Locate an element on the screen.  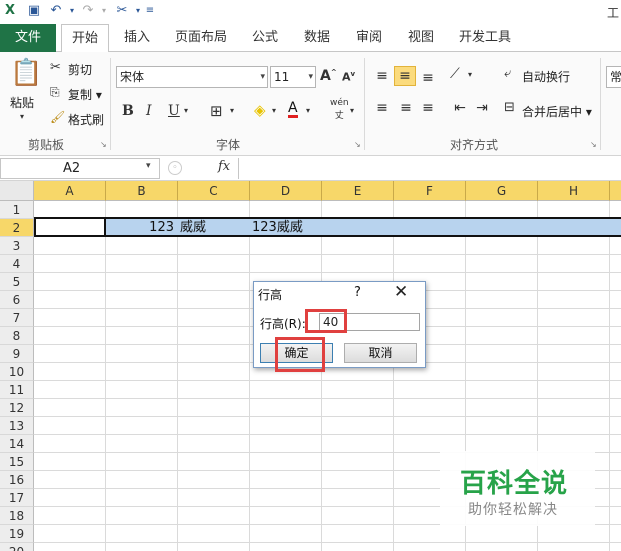
column-header-e: E is located at coordinates (358, 191).